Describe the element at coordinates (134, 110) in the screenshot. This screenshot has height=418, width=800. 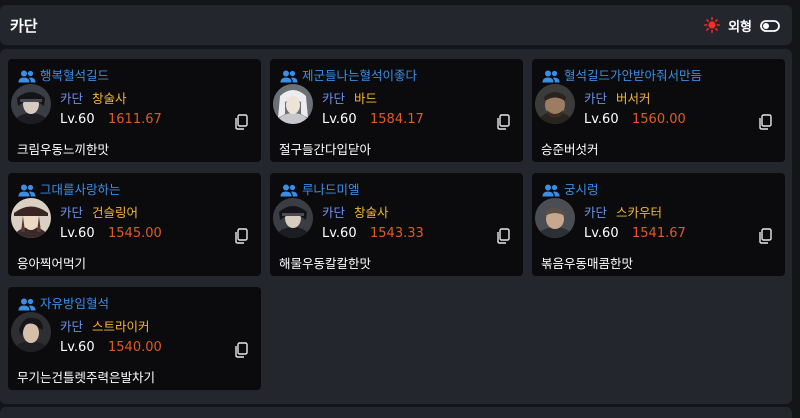
I see `character-card: 행복혈석길드카단 창술사 Lv.60 1611.67 크림우동느끼한맛` at that location.